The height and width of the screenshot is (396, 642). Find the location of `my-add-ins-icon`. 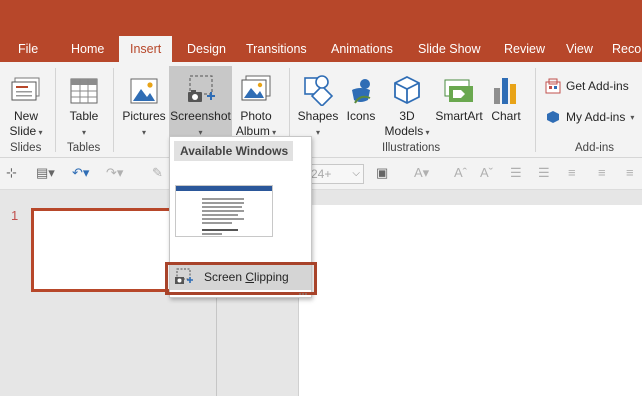

my-add-ins-icon is located at coordinates (553, 117).